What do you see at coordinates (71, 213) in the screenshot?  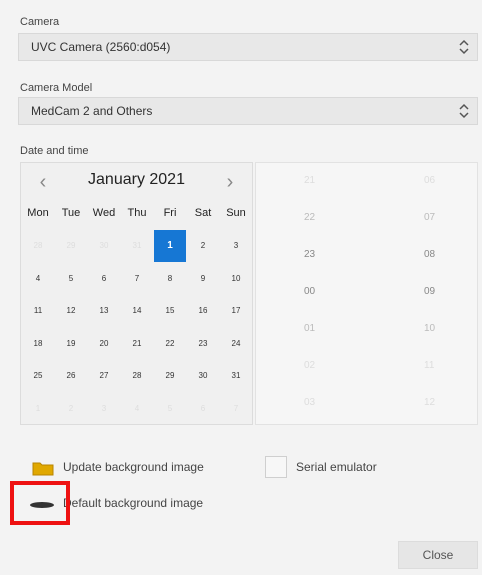 I see `weekday-label: Tue` at bounding box center [71, 213].